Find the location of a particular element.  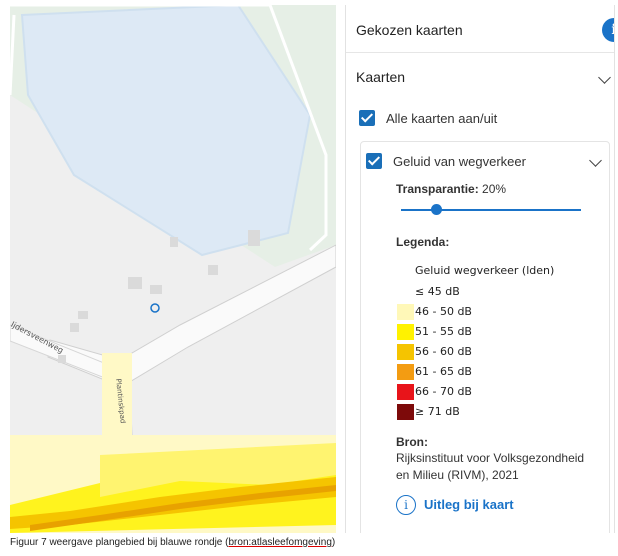

layer-checkbox is located at coordinates (374, 161).